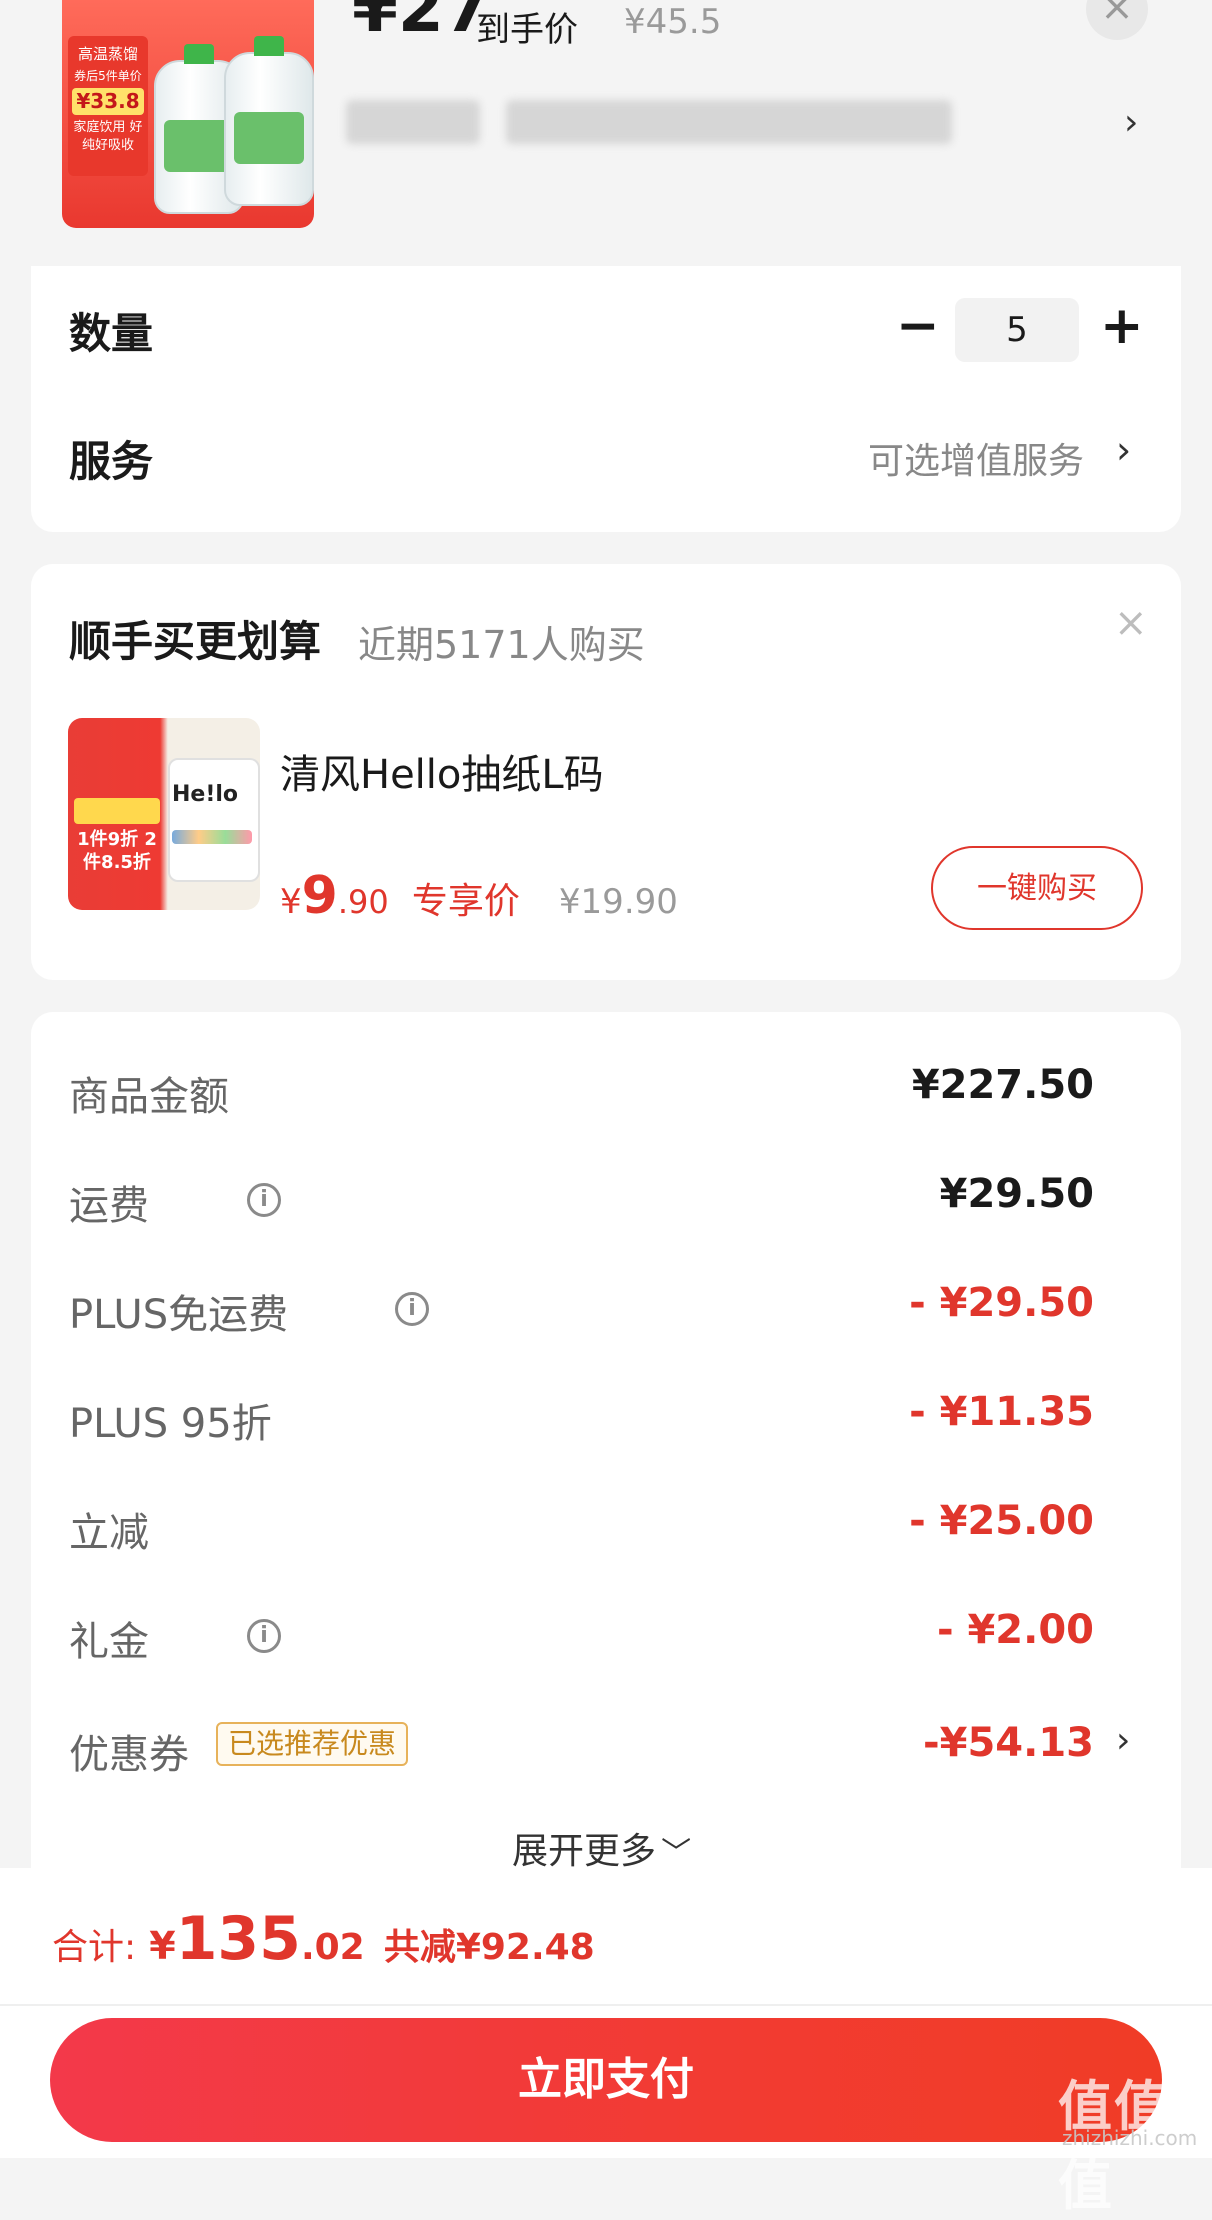 The width and height of the screenshot is (1212, 2220). What do you see at coordinates (170, 1424) in the screenshot?
I see `fee-label: PLUS 95折` at bounding box center [170, 1424].